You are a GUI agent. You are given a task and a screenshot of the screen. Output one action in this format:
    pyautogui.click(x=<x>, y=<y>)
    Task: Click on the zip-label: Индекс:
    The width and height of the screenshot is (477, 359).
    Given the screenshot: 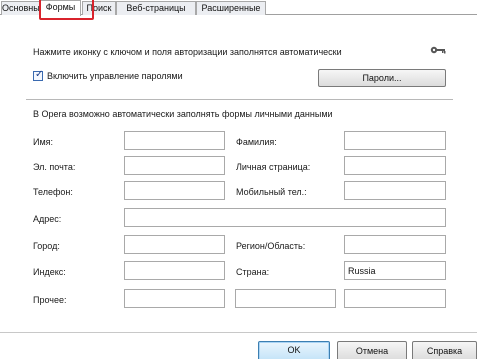 What is the action you would take?
    pyautogui.click(x=49, y=272)
    